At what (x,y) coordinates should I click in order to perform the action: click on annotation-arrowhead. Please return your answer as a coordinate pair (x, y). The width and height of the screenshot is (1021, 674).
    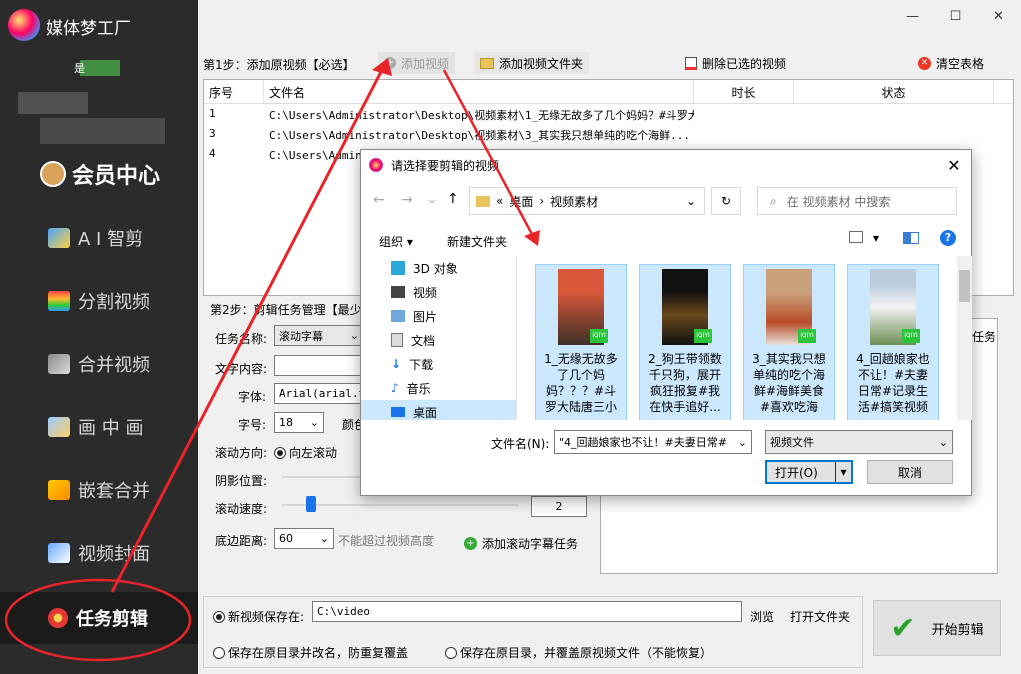
    Looking at the image, I should click on (382, 67).